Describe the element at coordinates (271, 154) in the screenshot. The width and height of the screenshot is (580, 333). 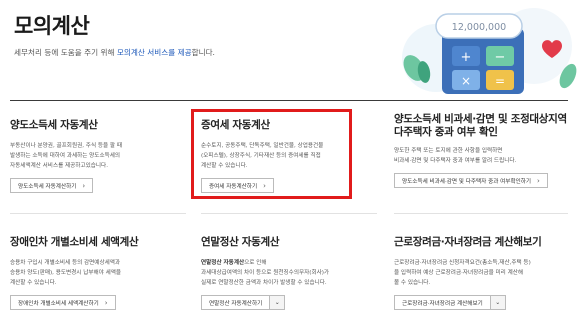
I see `highlight-box` at that location.